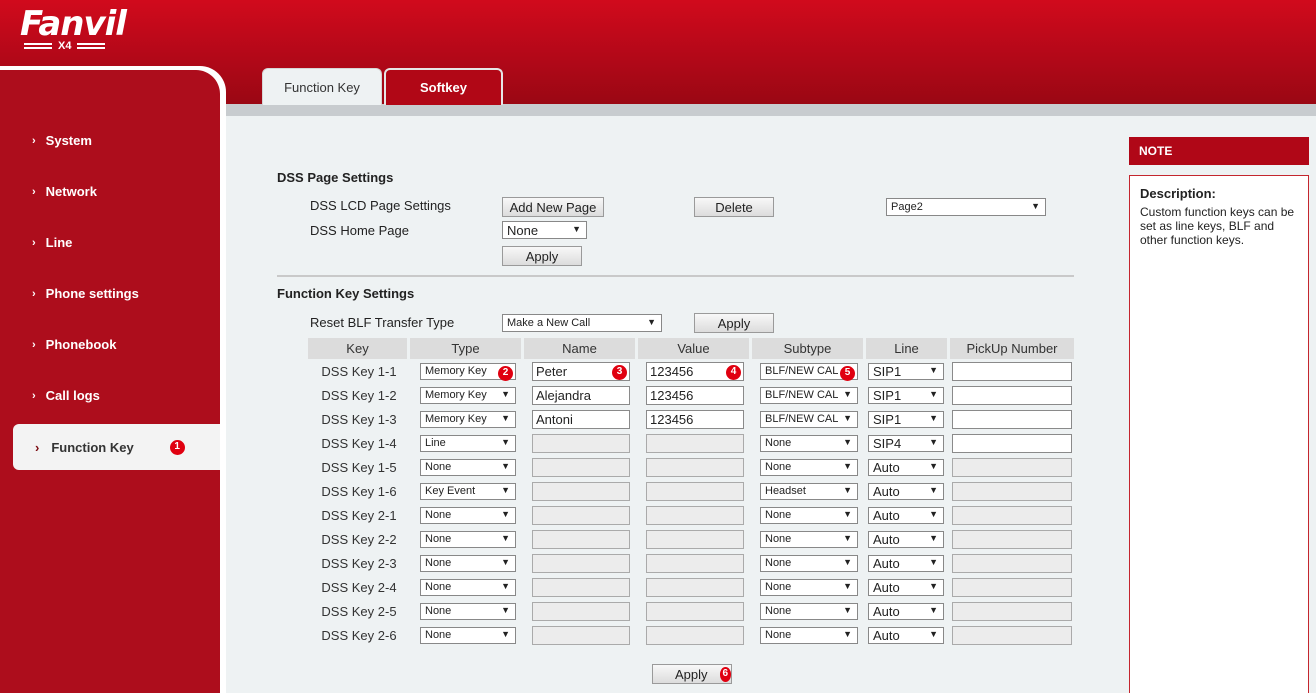  I want to click on name-input: Alejandra, so click(581, 395).